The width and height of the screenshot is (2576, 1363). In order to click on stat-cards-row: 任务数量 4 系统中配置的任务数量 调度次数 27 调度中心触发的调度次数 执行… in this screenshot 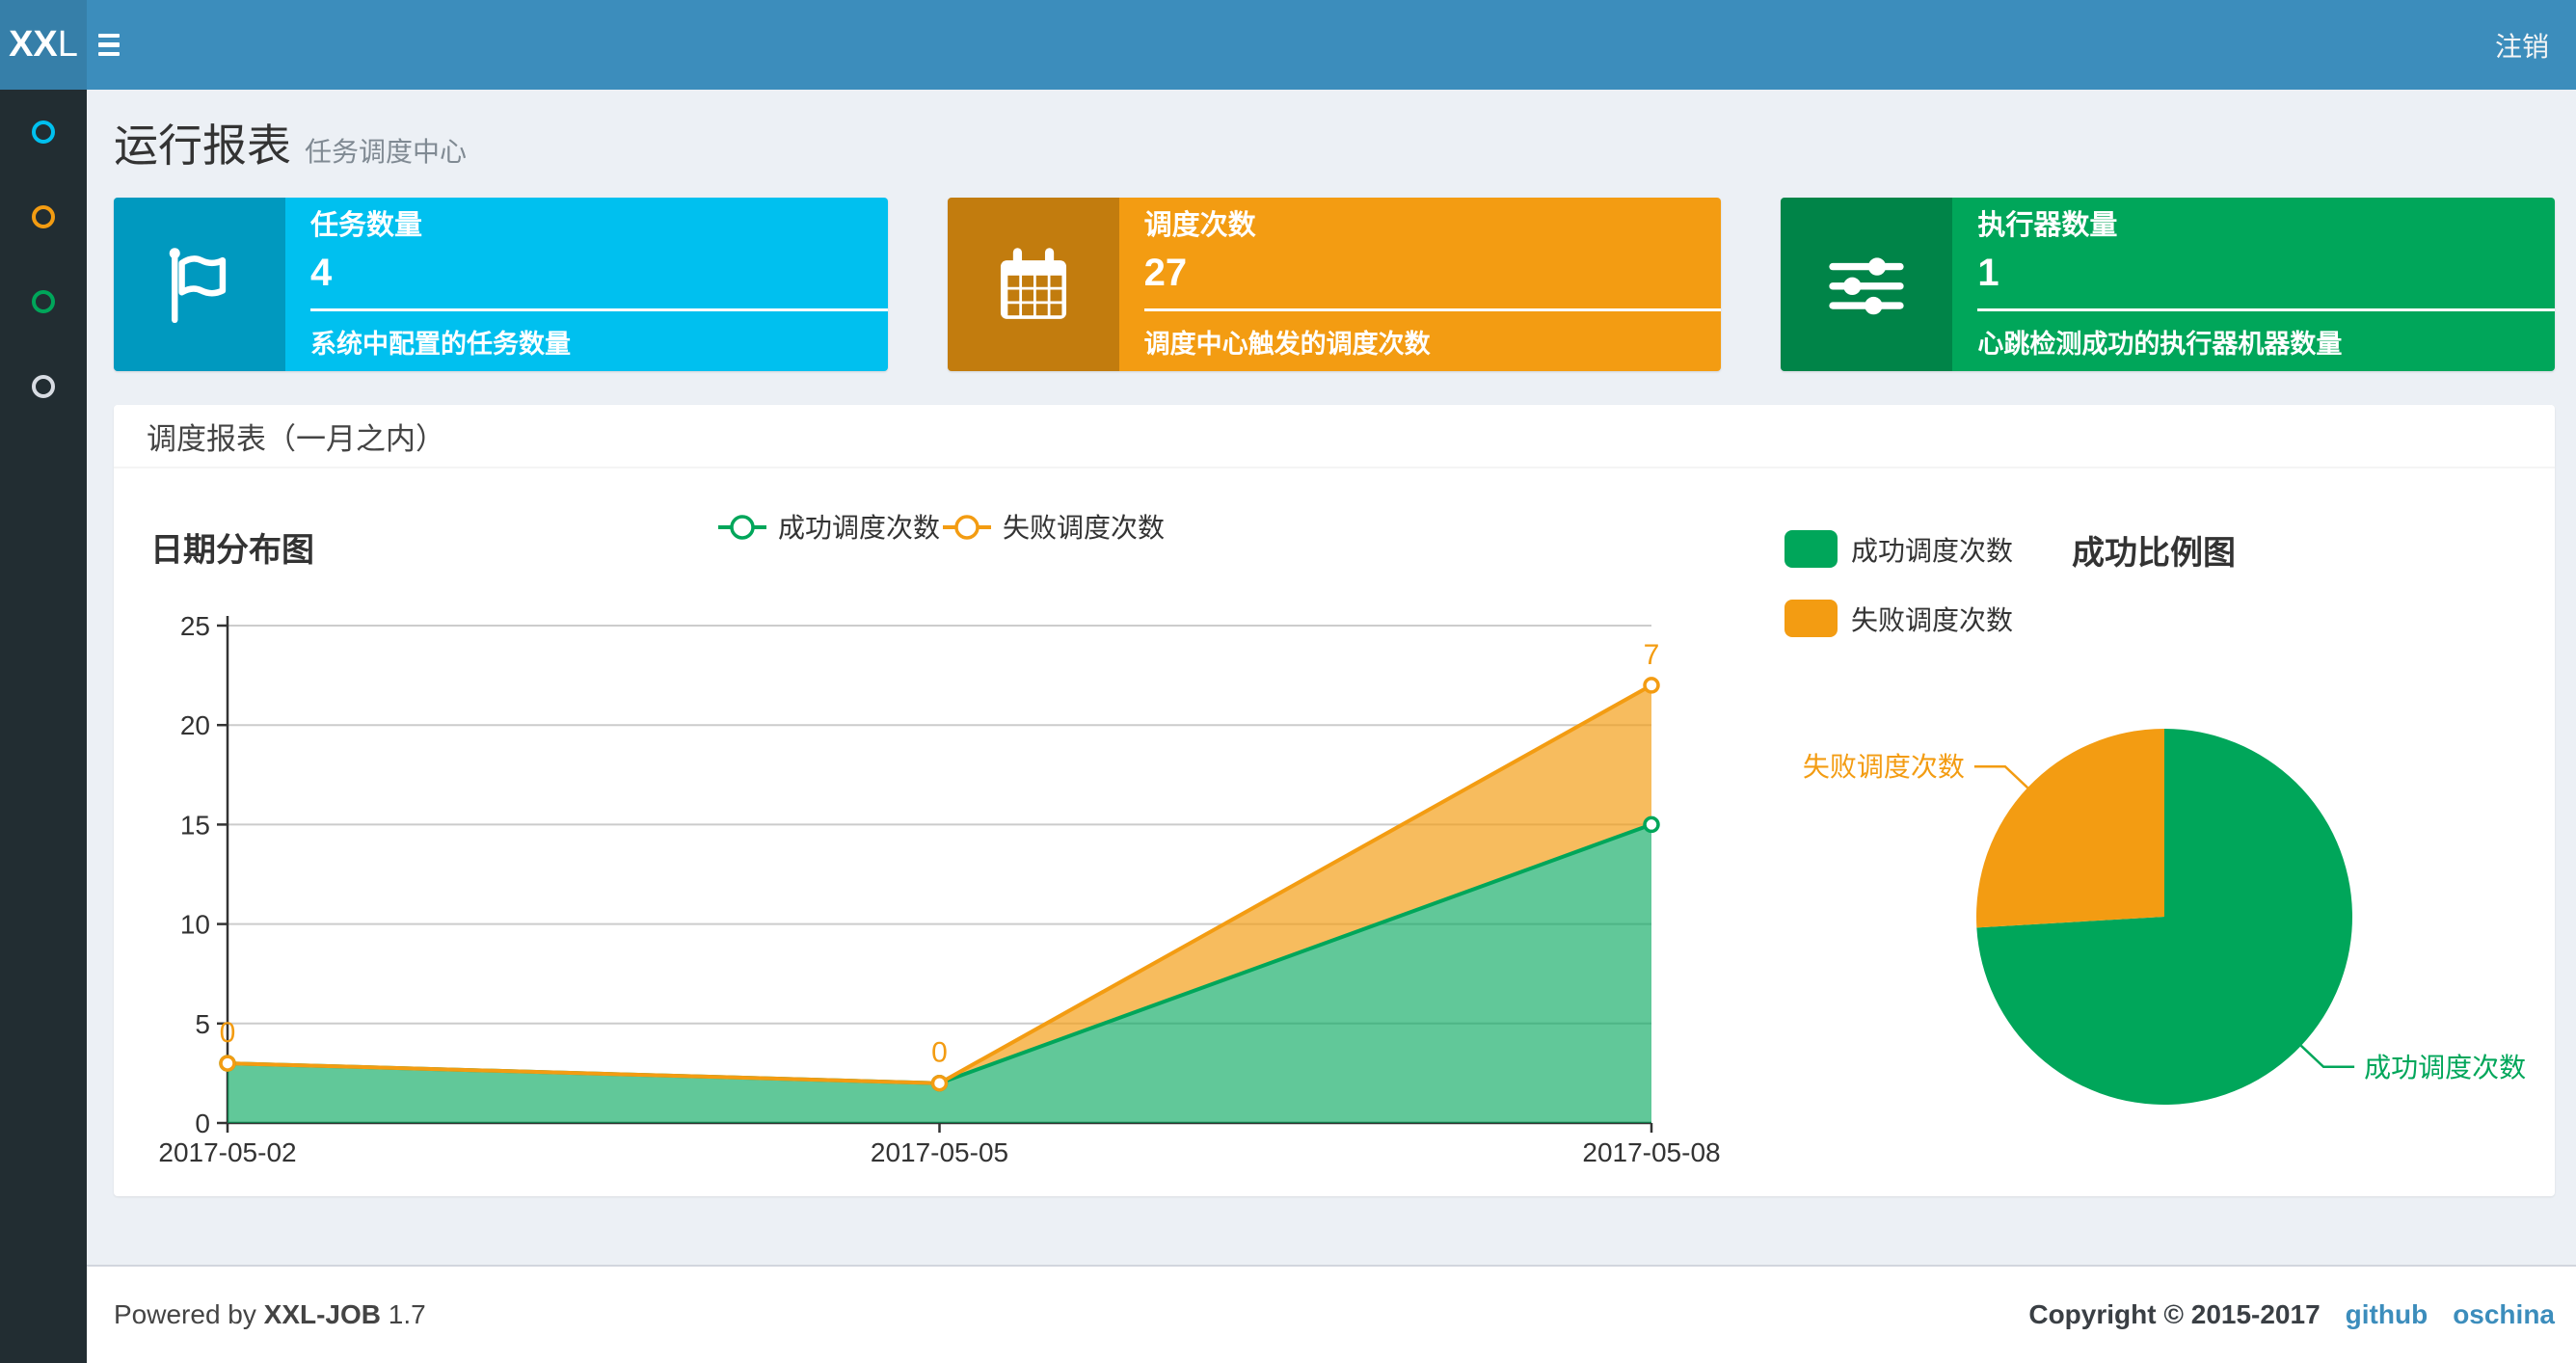, I will do `click(1335, 284)`.